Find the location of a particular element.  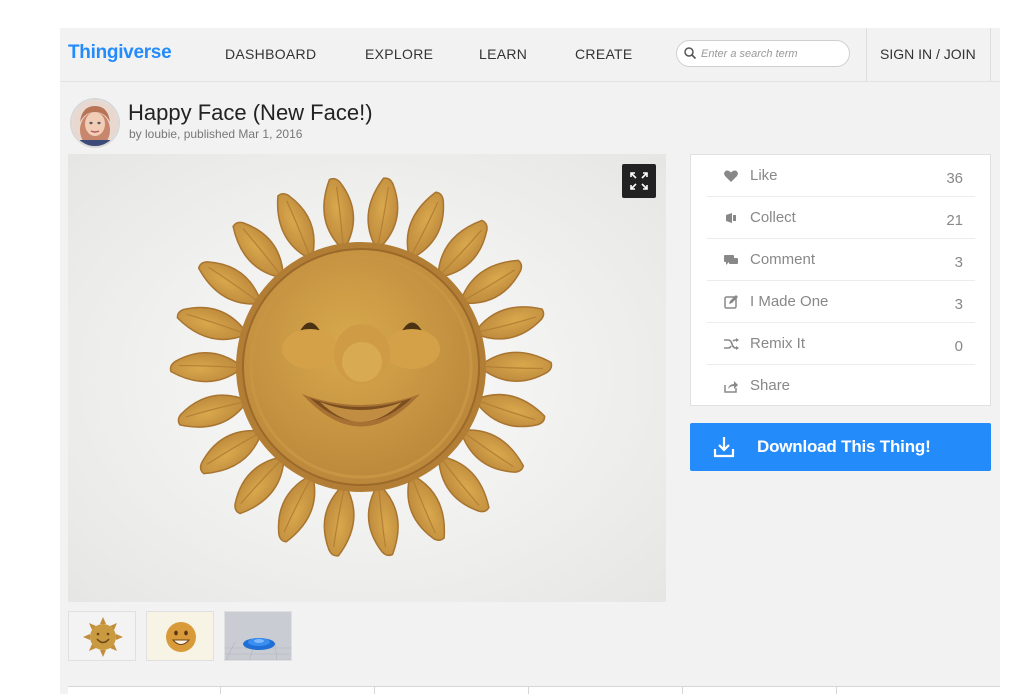

avatar-image is located at coordinates (95, 123).